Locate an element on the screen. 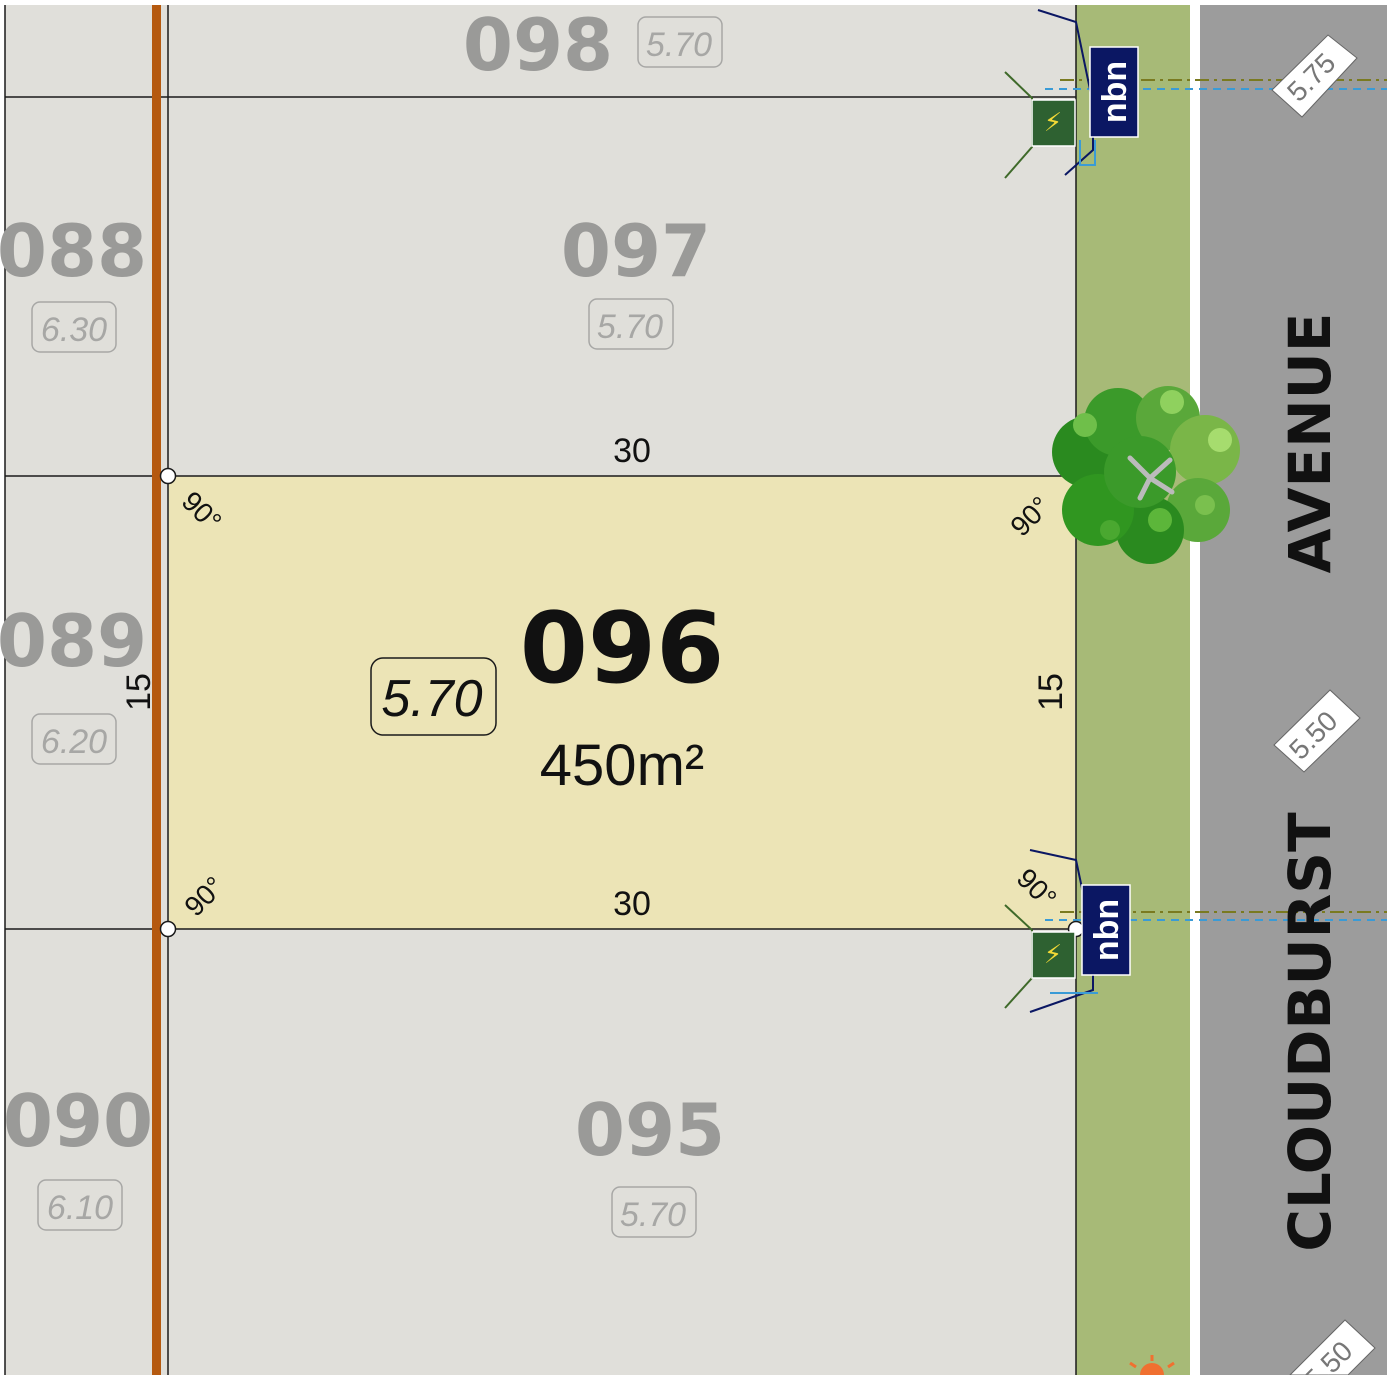  verge is located at coordinates (1133, 690).